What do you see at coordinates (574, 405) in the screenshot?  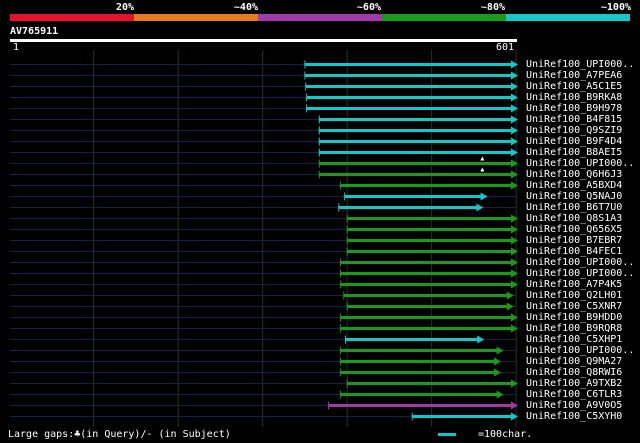 I see `hit-label: UniRef100_A9V0O5` at bounding box center [574, 405].